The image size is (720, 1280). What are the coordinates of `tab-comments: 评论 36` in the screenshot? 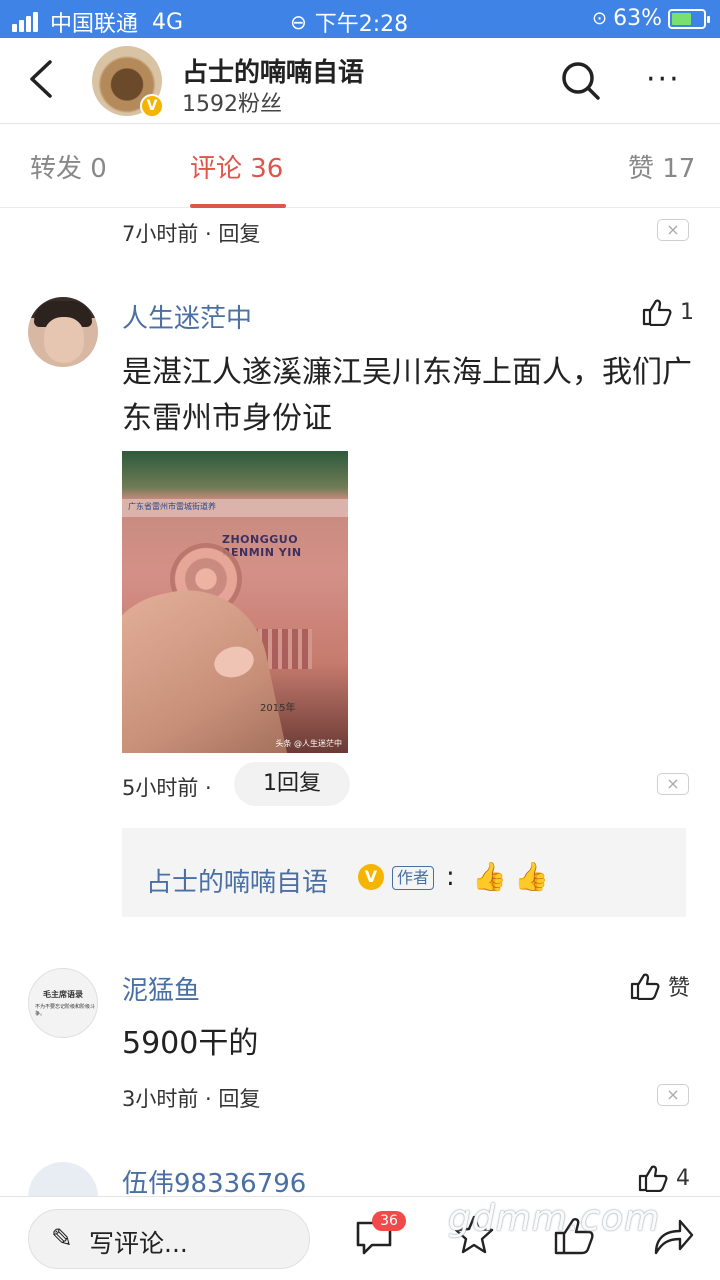 It's located at (236, 166).